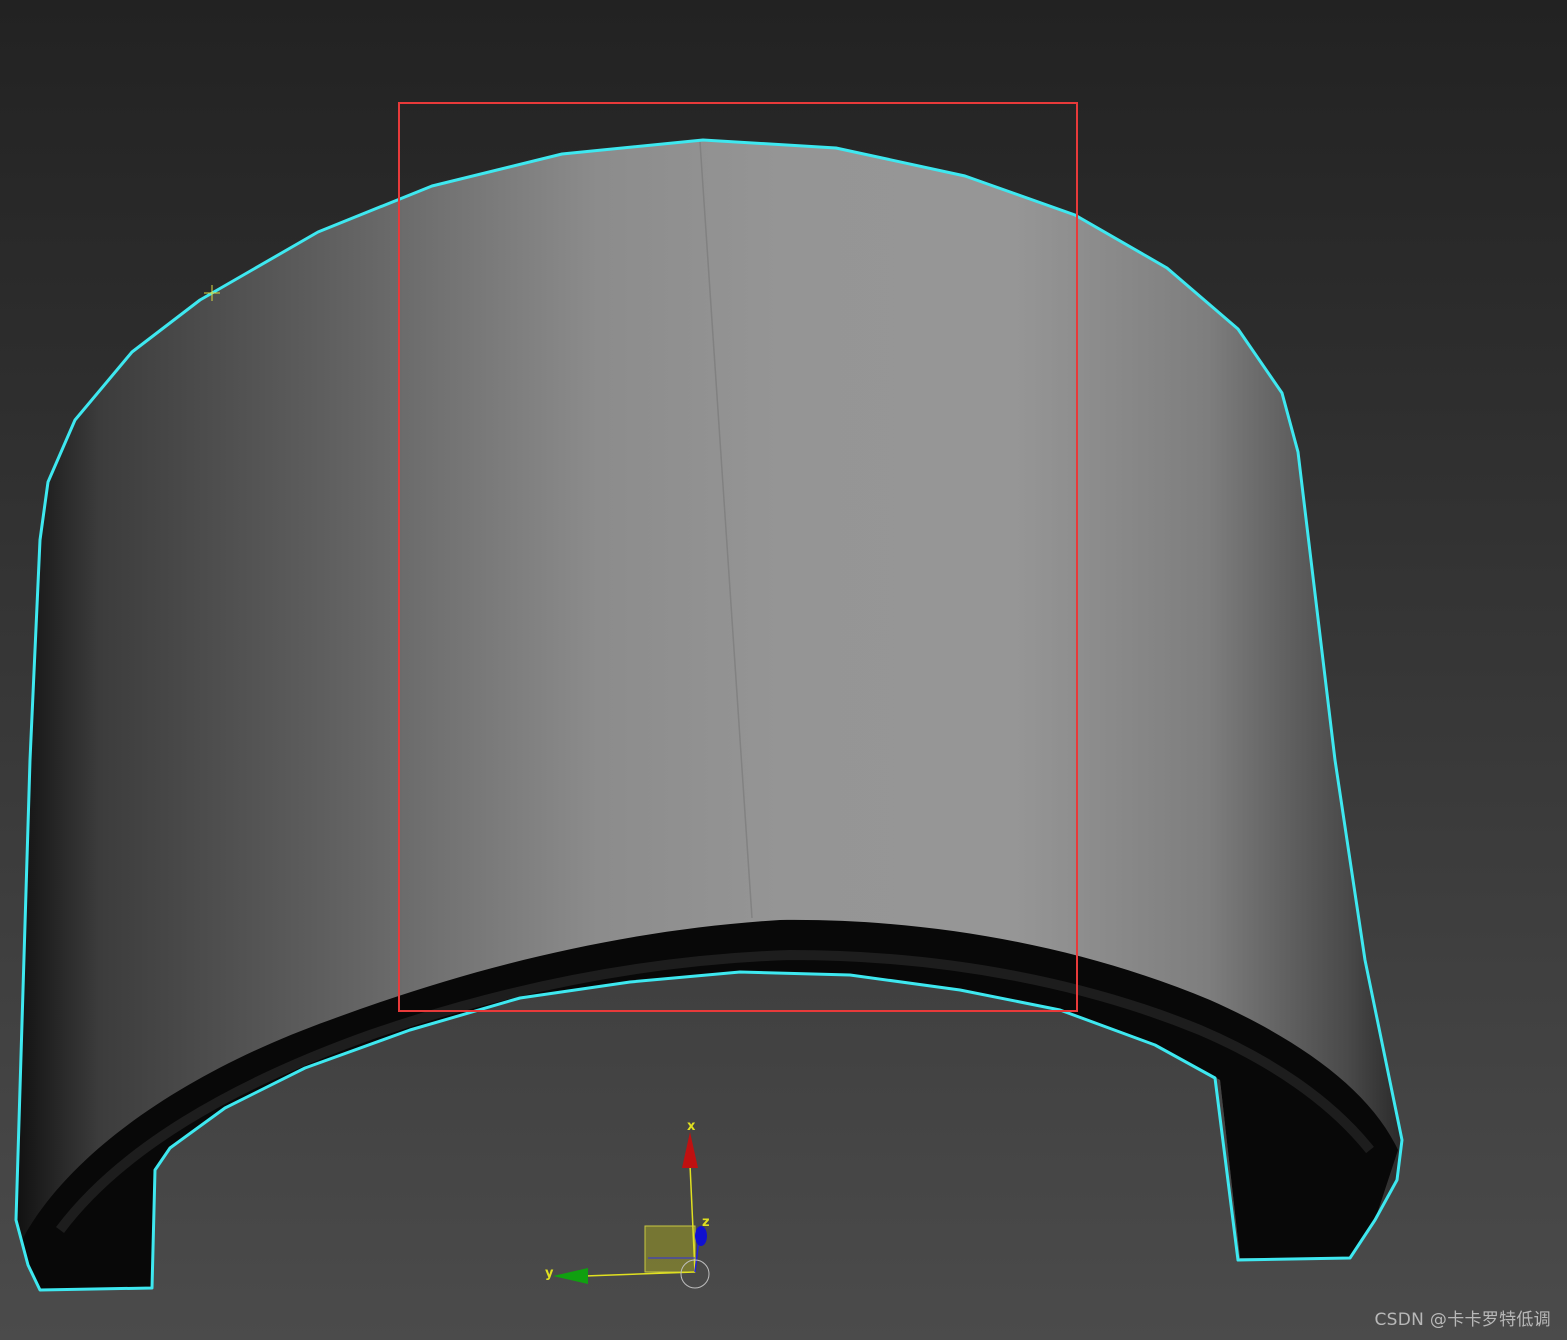 The height and width of the screenshot is (1340, 1567). Describe the element at coordinates (1462, 1320) in the screenshot. I see `watermark: CSDN @卡卡罗特低调` at that location.